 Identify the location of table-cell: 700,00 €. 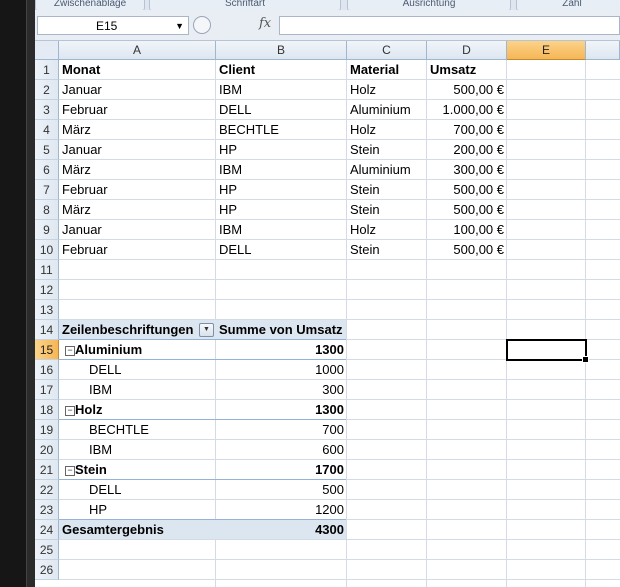
(467, 130).